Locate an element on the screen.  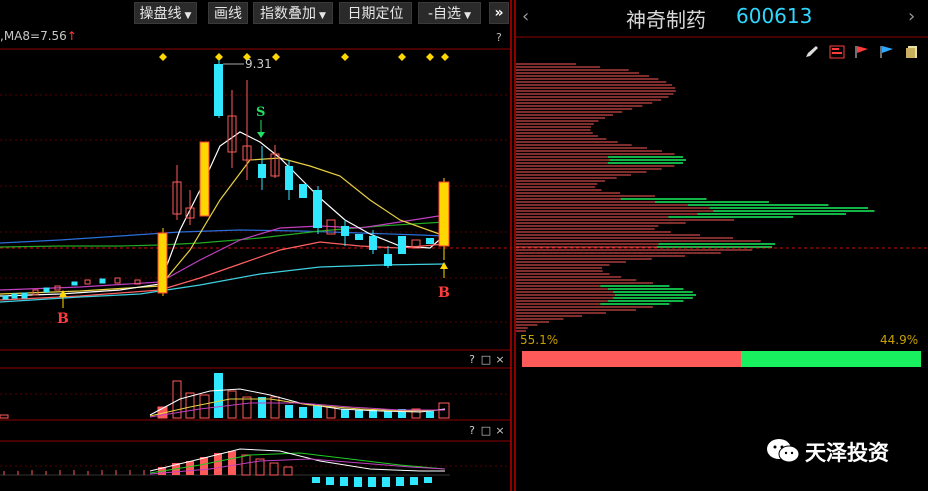
next-stock-button: › is located at coordinates (911, 16).